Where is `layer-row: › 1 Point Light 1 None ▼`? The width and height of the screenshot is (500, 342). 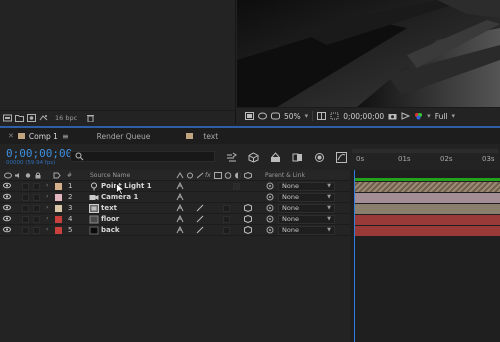
layer-row: › 1 Point Light 1 None ▼ is located at coordinates (175, 186).